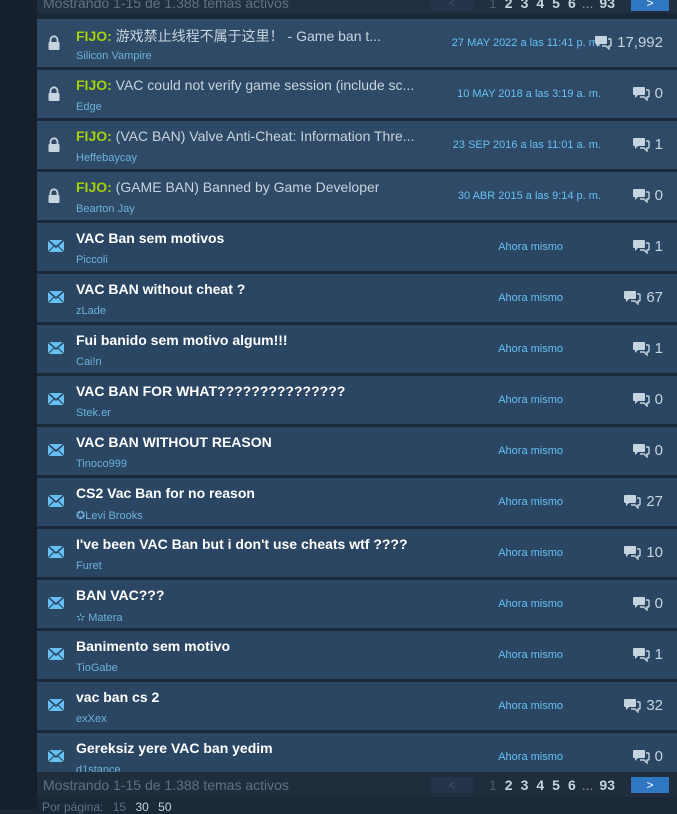 The width and height of the screenshot is (677, 814). What do you see at coordinates (119, 807) in the screenshot?
I see `per-page-option-15: 15` at bounding box center [119, 807].